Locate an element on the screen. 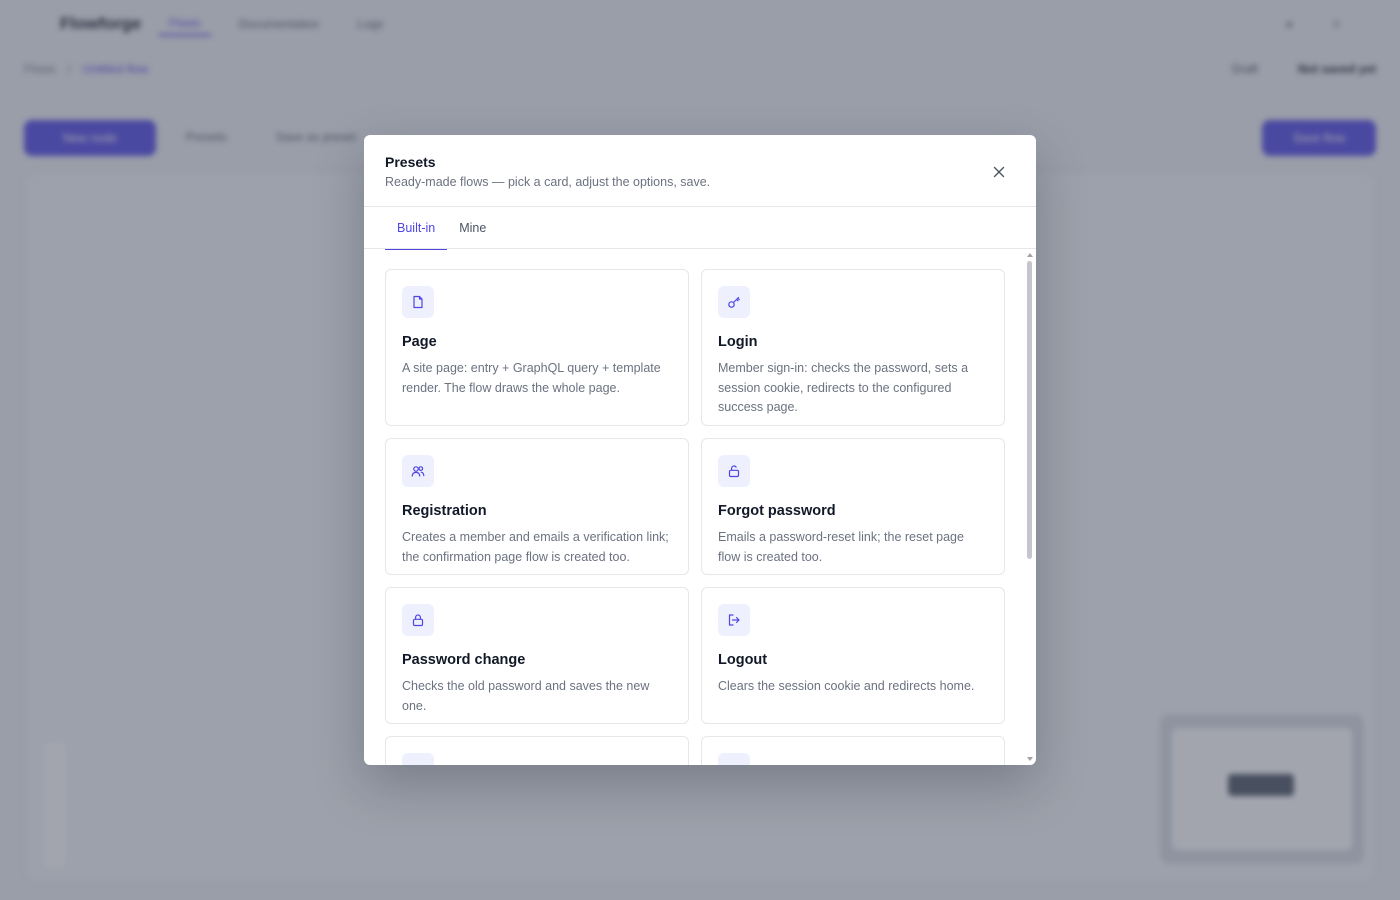 This screenshot has width=1400, height=900. file-icon is located at coordinates (418, 302).